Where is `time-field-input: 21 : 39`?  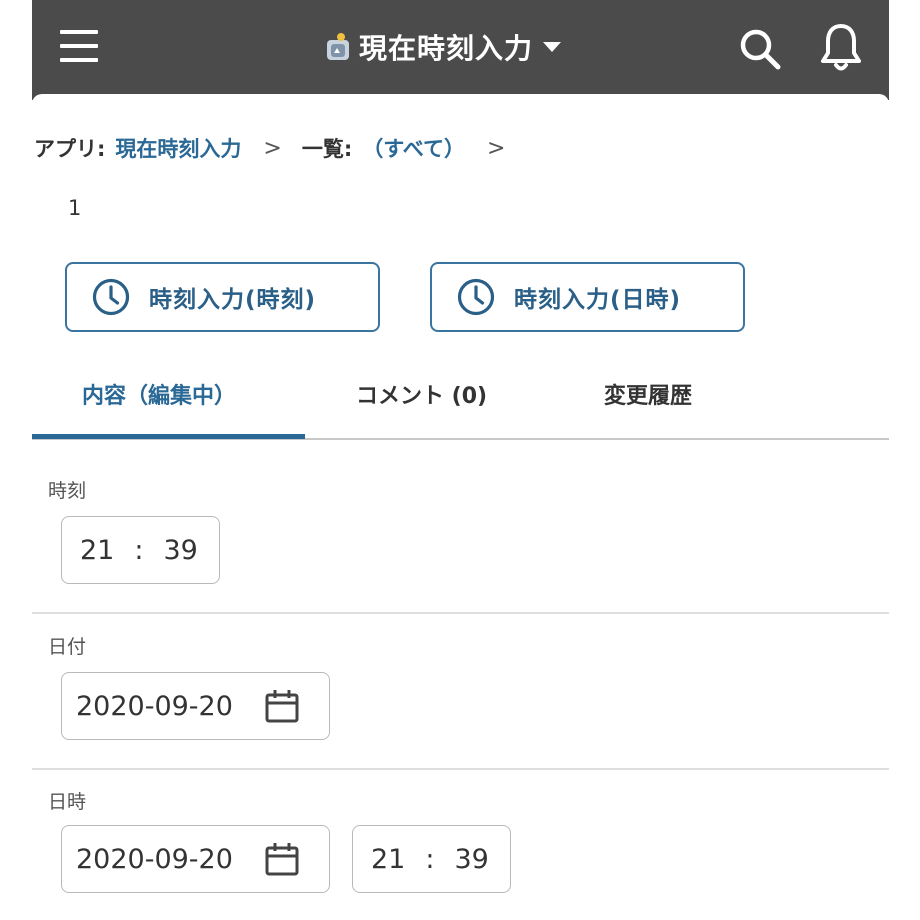 time-field-input: 21 : 39 is located at coordinates (140, 550).